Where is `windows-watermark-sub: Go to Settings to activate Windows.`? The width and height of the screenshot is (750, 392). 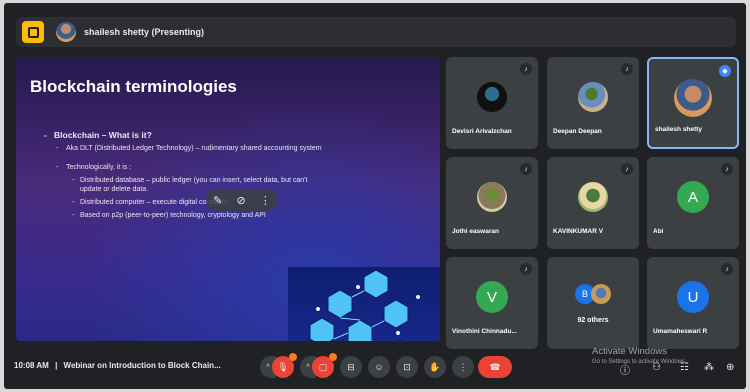
windows-watermark-sub: Go to Settings to activate Windows. is located at coordinates (639, 362).